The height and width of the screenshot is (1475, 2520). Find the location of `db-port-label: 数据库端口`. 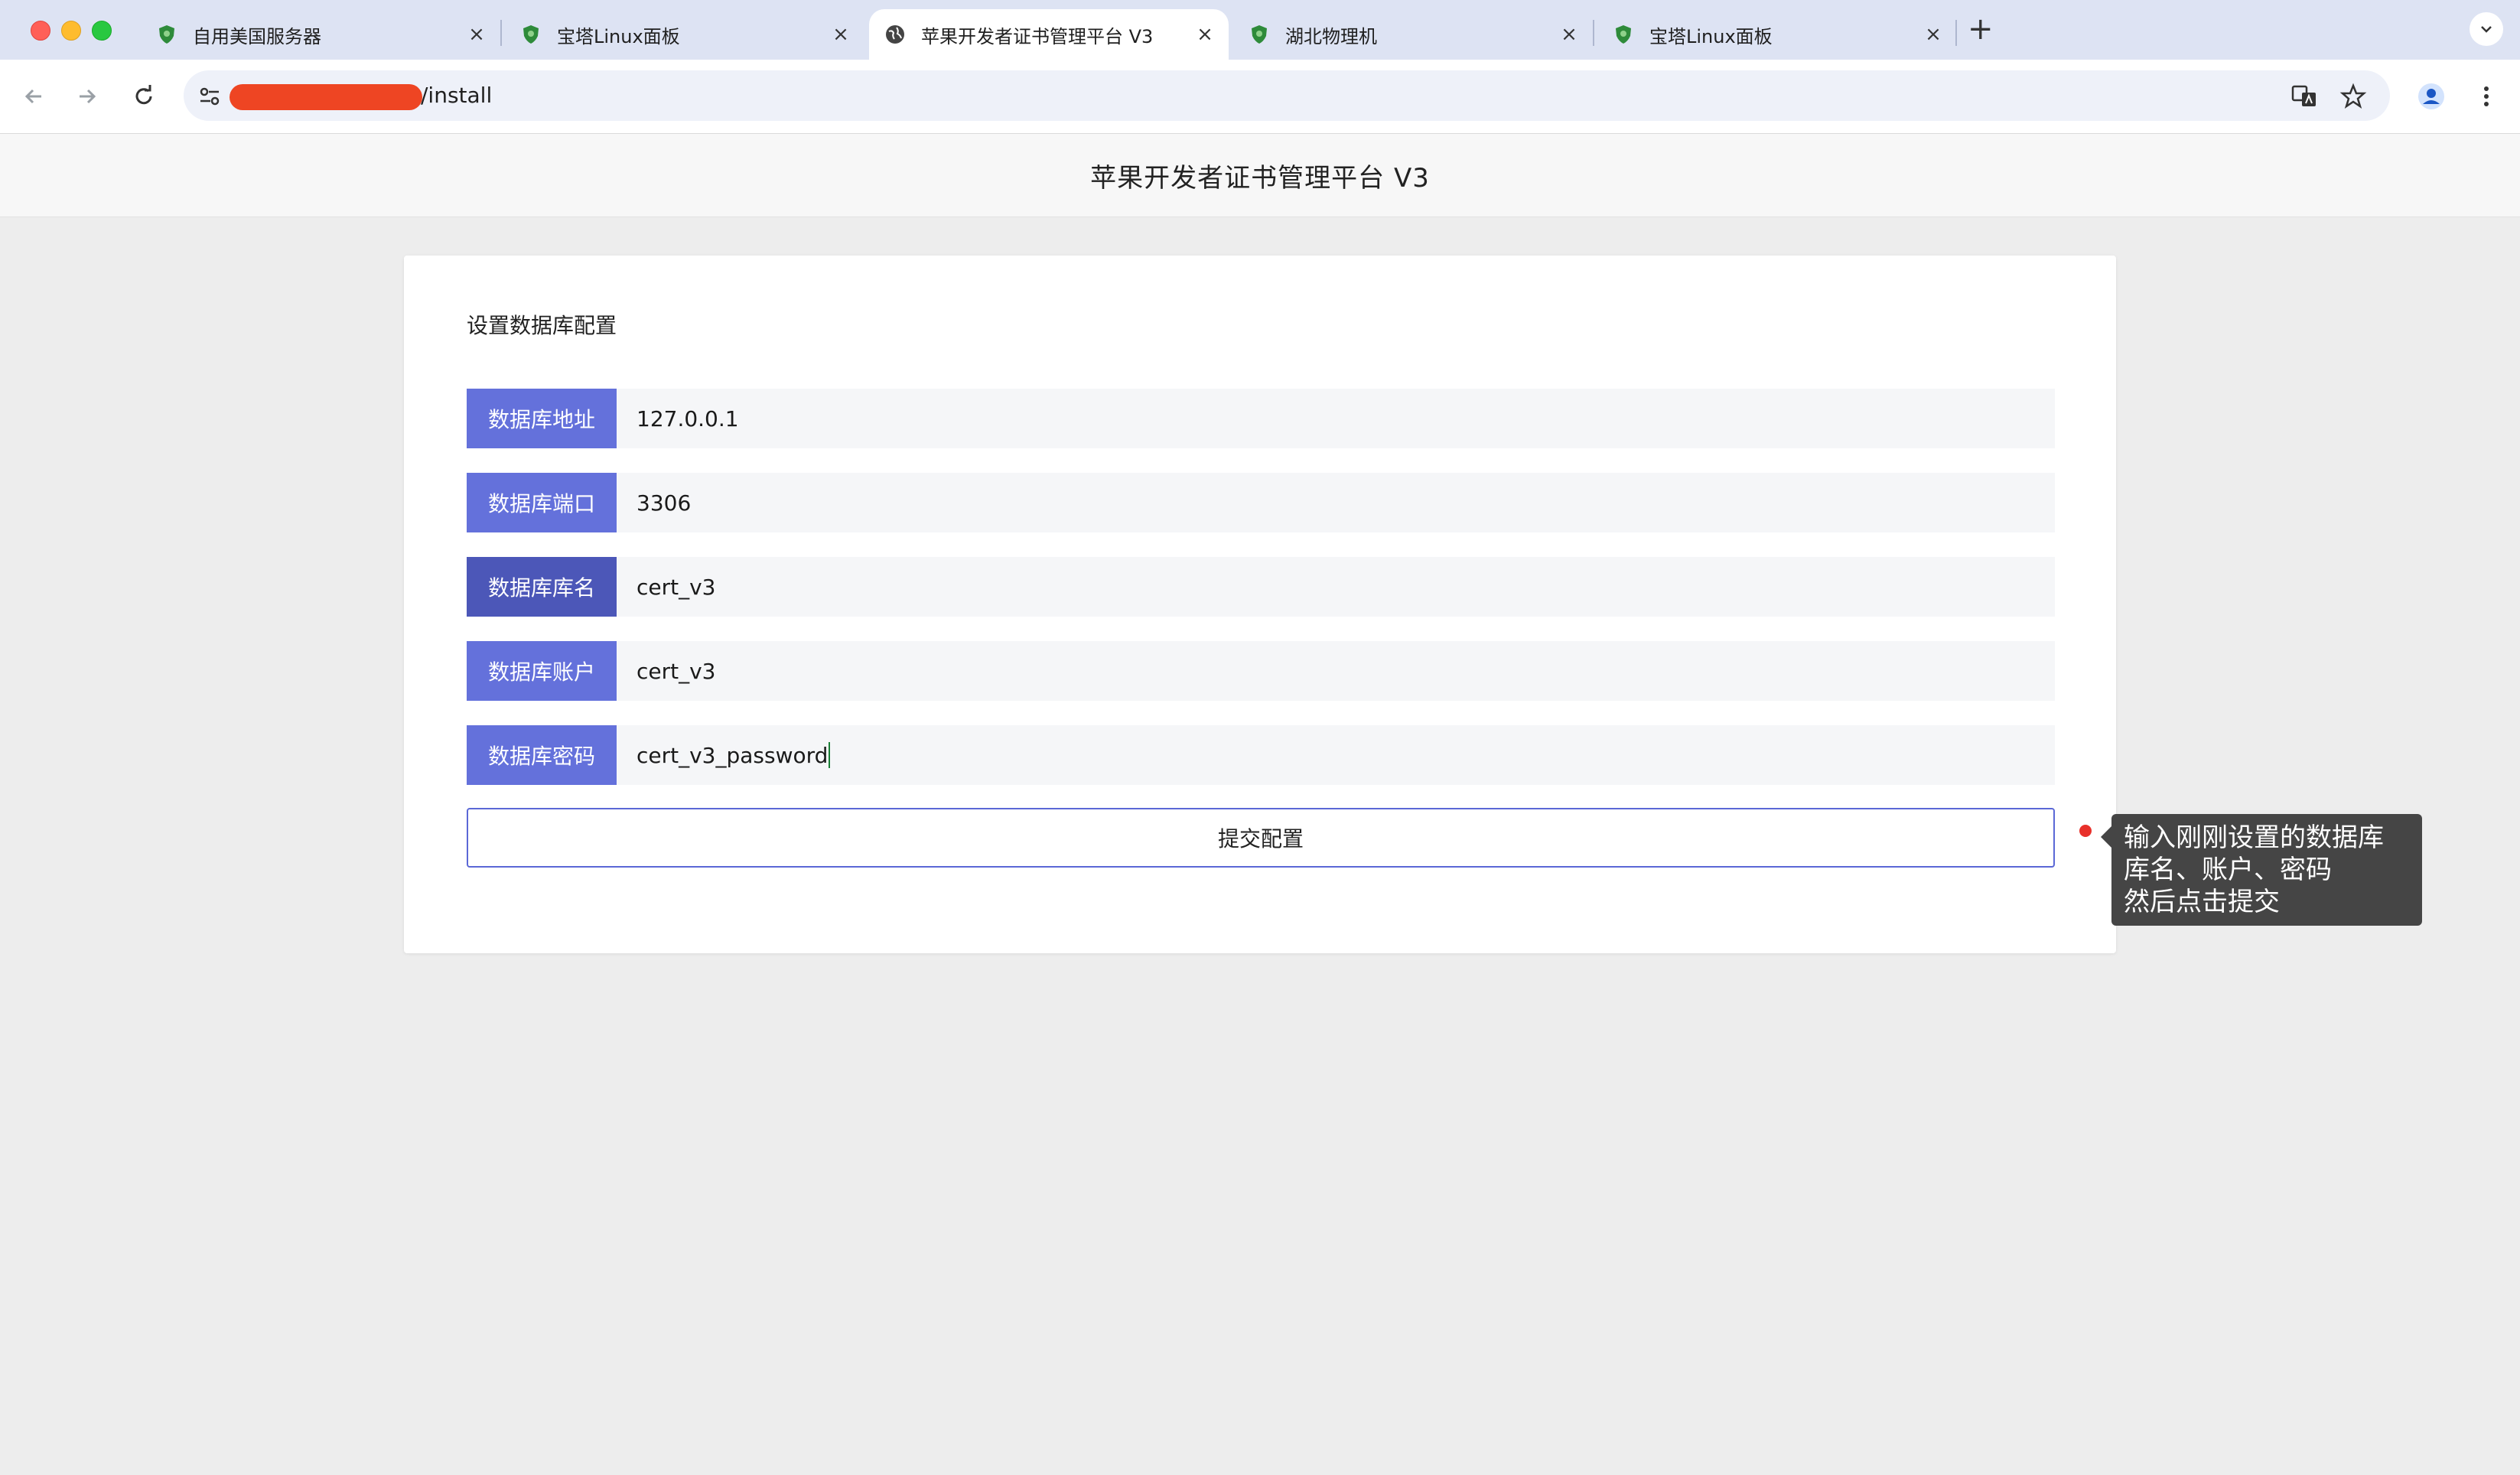

db-port-label: 数据库端口 is located at coordinates (542, 502).